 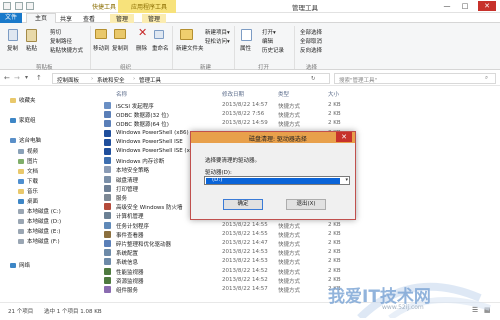 What do you see at coordinates (141, 48) in the screenshot?
I see `delete-button: 删除` at bounding box center [141, 48].